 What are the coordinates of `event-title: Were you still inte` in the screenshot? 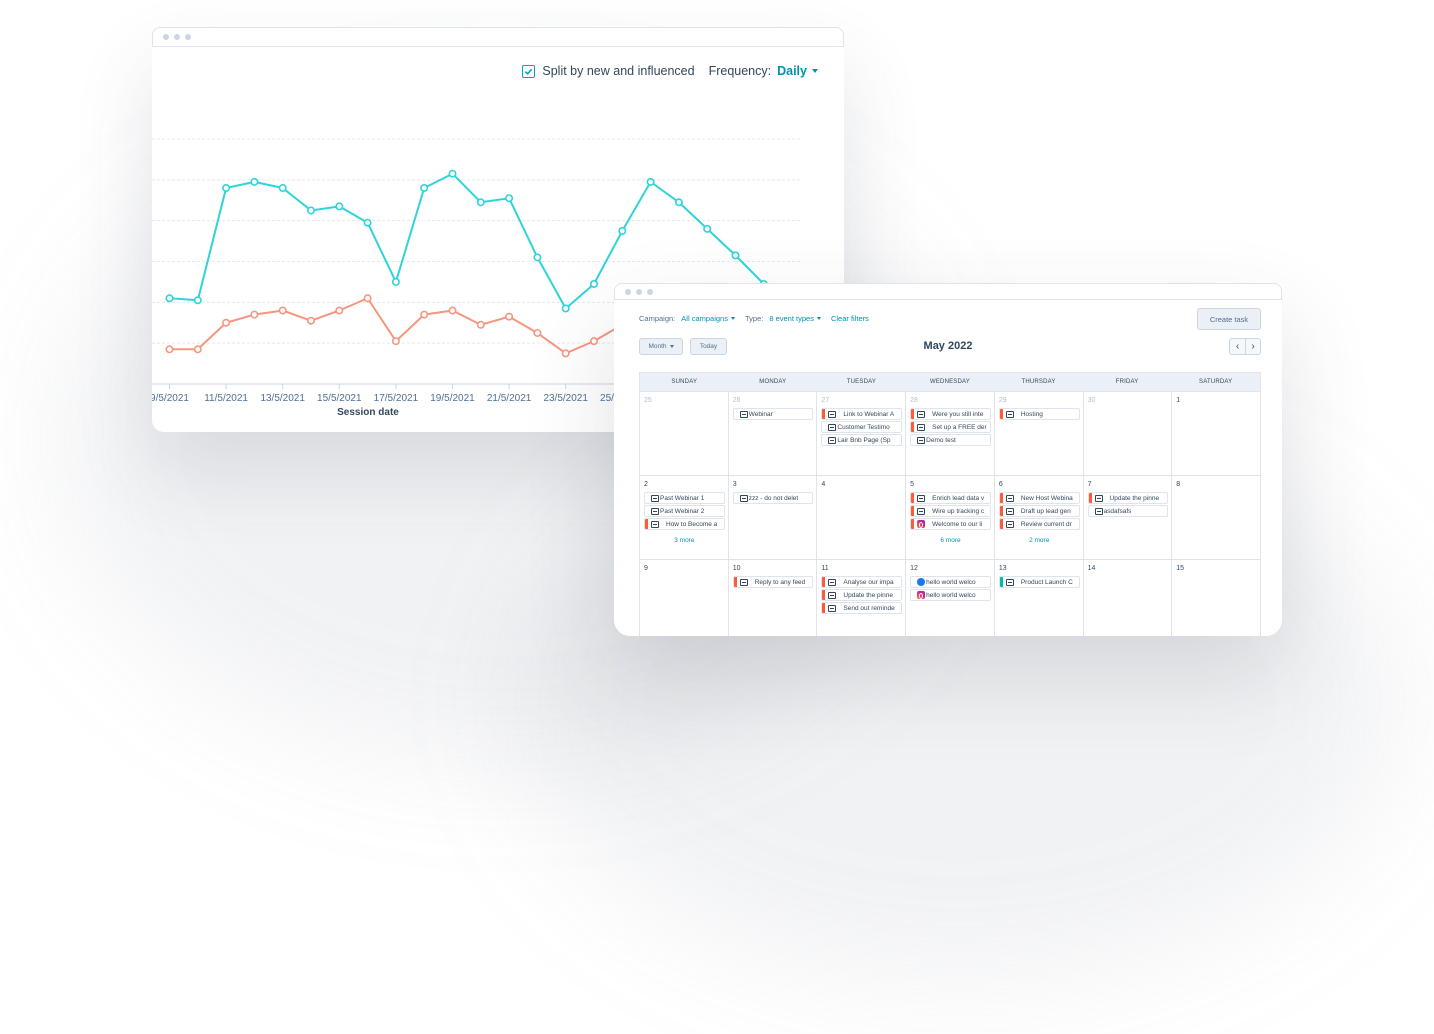 It's located at (958, 414).